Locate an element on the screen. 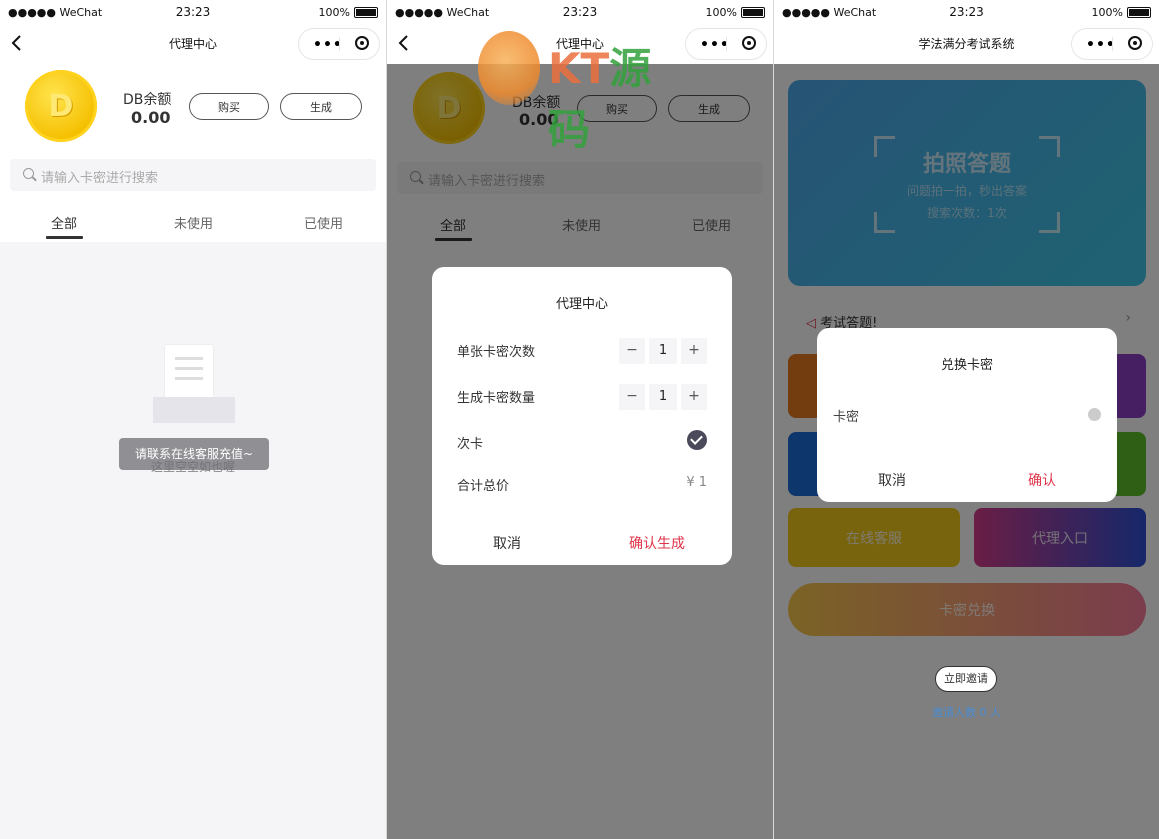 The image size is (1159, 839). confirm-generate-button: 确认生成 is located at coordinates (657, 543).